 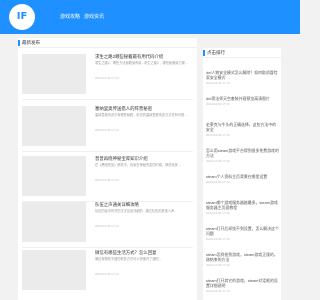 I want to click on ranking-title: 史莱克与牛头的正确选择，这些方法中的安全, so click(x=242, y=127).